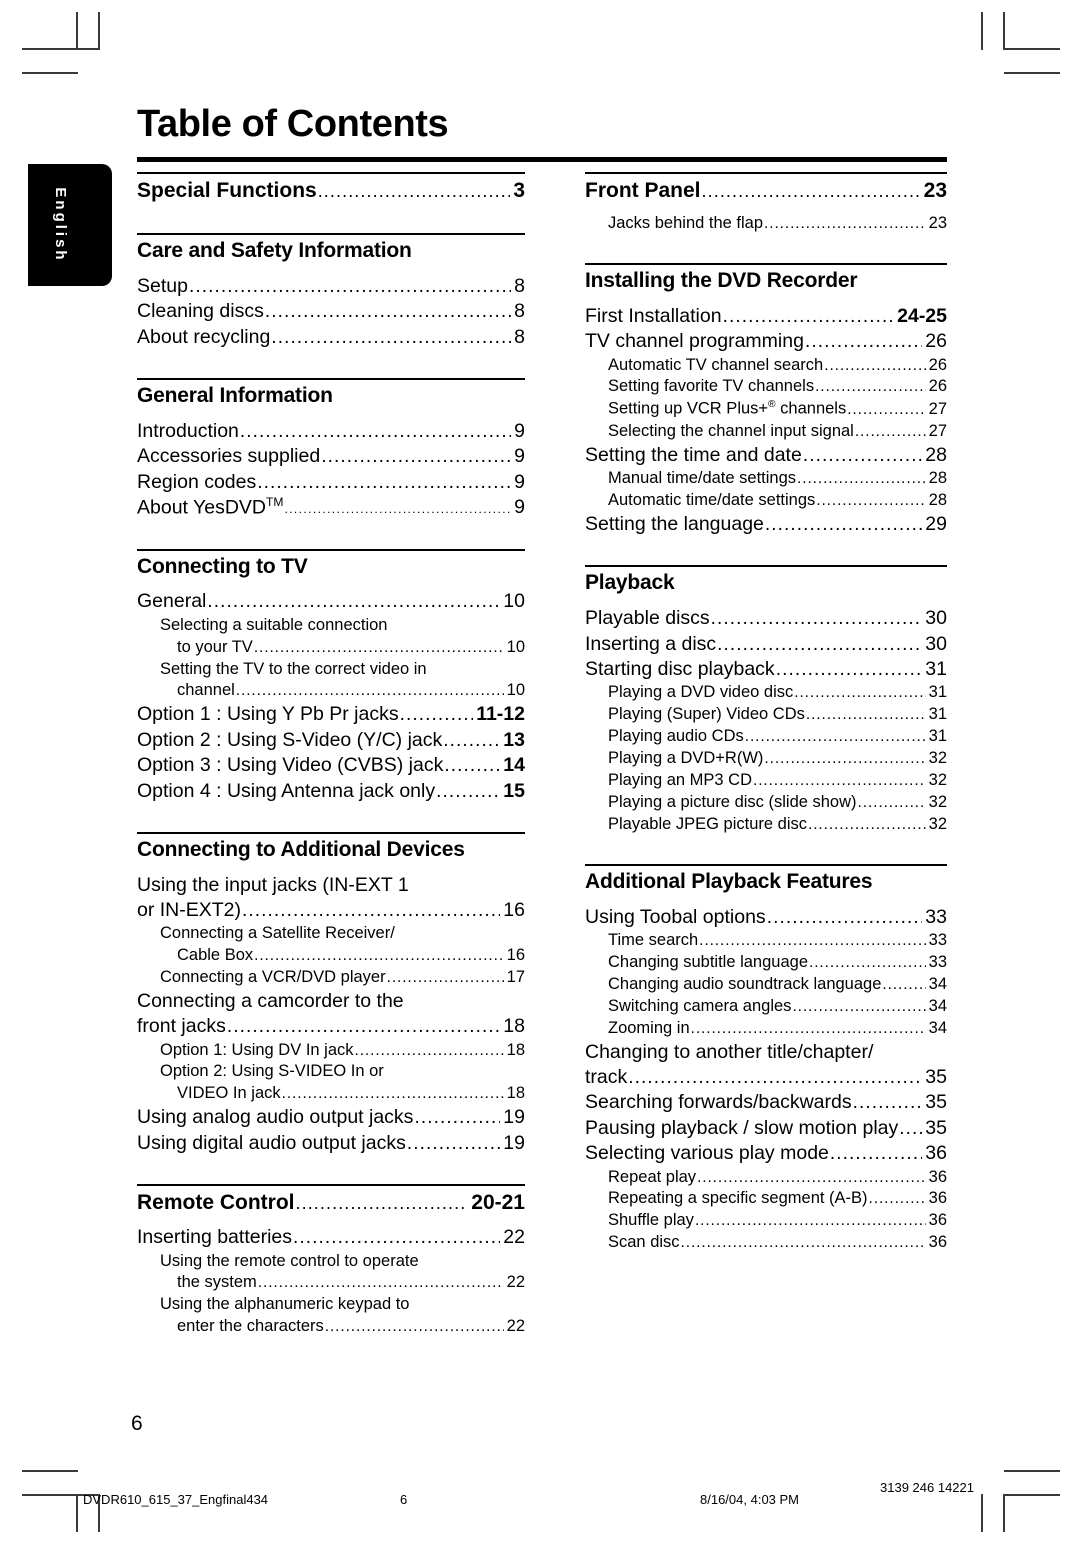 The height and width of the screenshot is (1544, 1080). Describe the element at coordinates (331, 791) in the screenshot. I see `toc-entry: Option 4 : Using Antenna jack only 15` at that location.